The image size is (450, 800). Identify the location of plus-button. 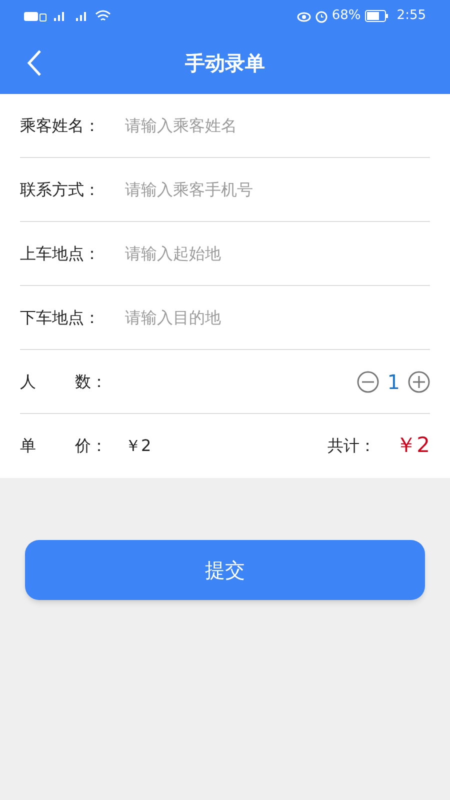
(419, 381).